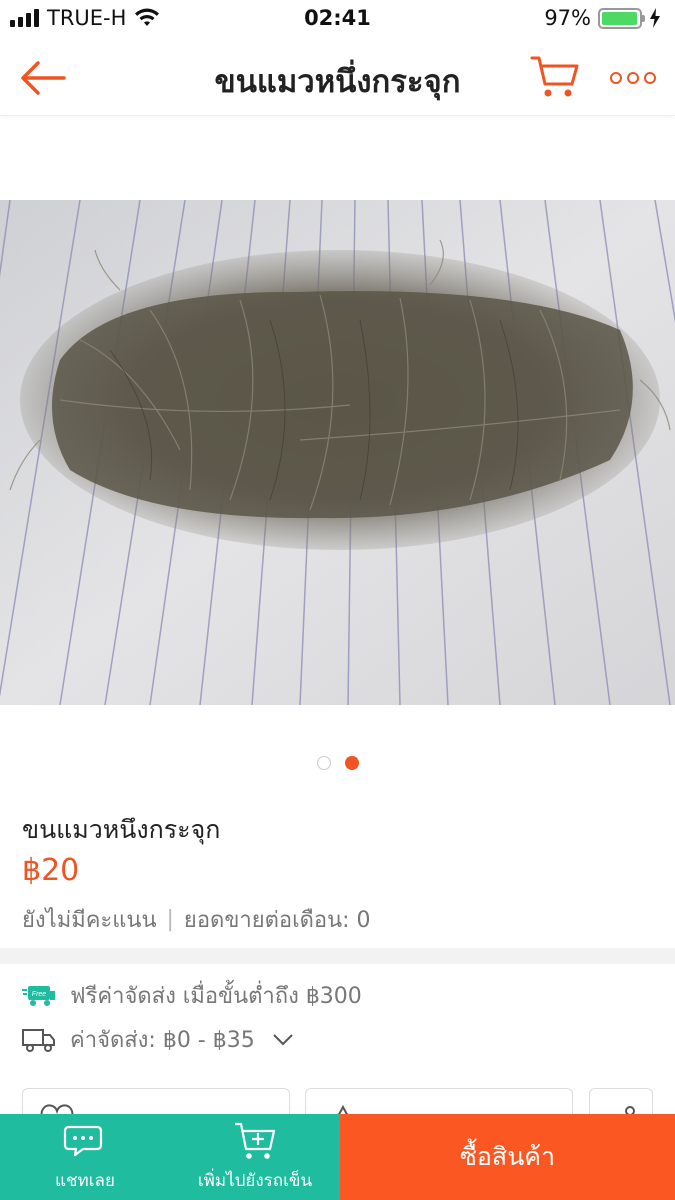 The width and height of the screenshot is (675, 1200). What do you see at coordinates (85, 1181) in the screenshot?
I see `chat-label: แชทเลย` at bounding box center [85, 1181].